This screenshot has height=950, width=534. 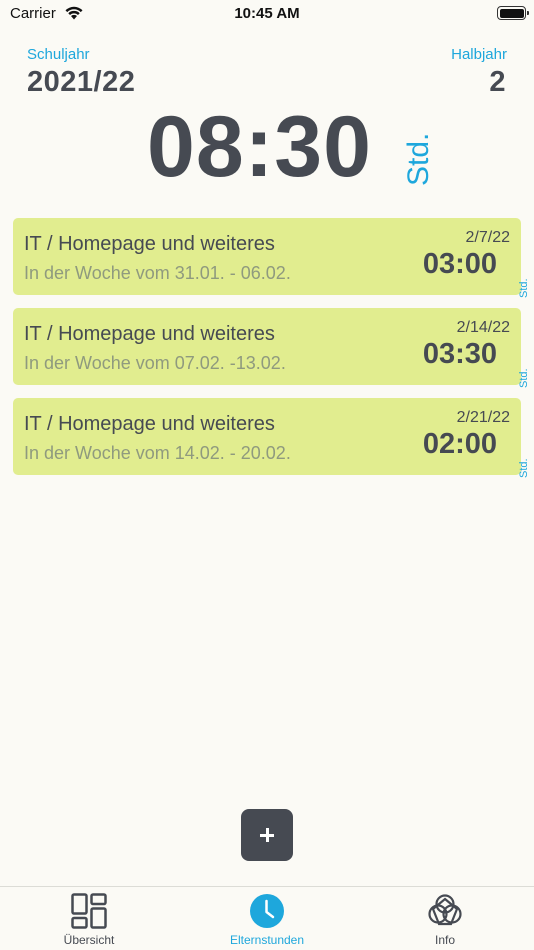 I want to click on status-time: 10:45 AM, so click(x=267, y=13).